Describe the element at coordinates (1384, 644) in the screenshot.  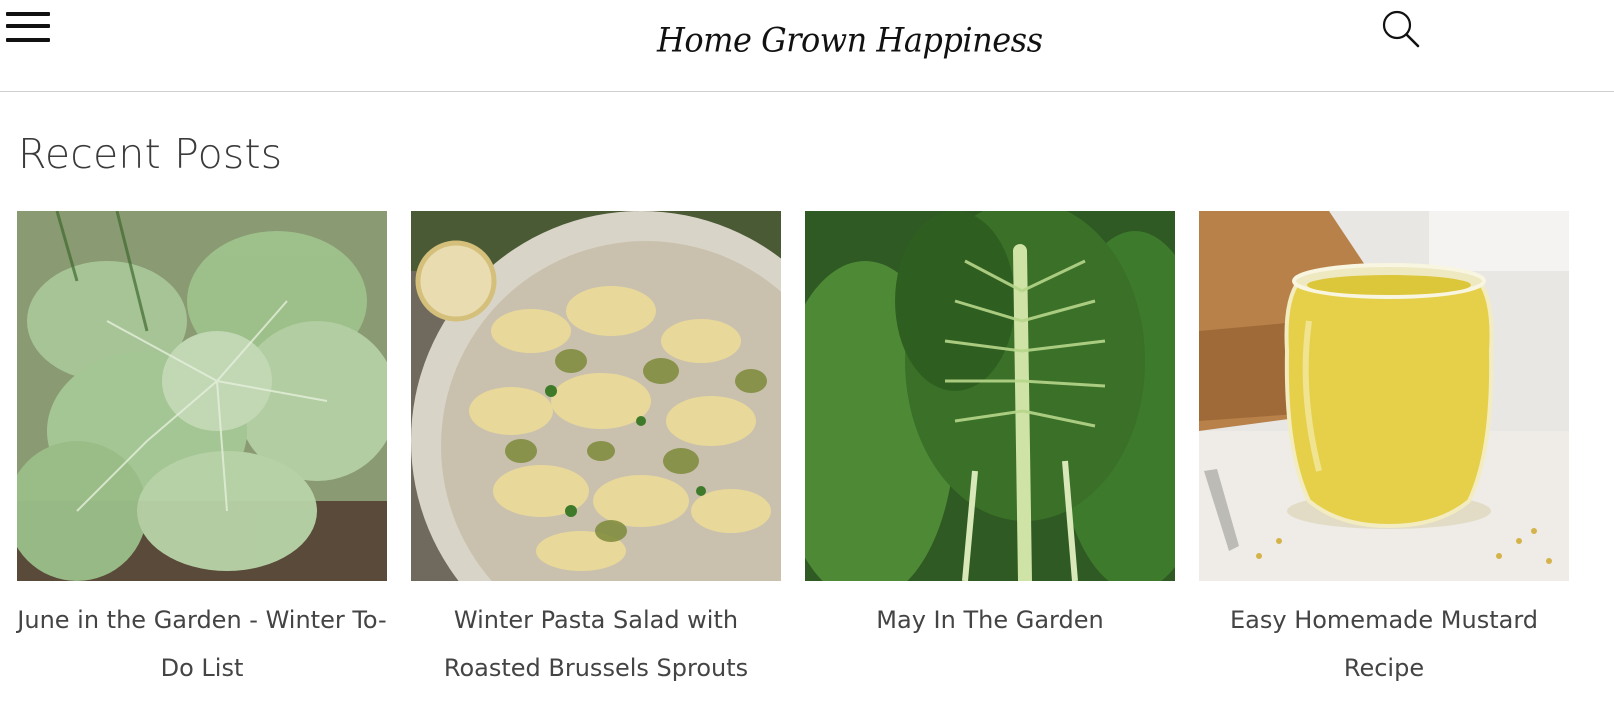
I see `post-title-link: Easy Homemade Mustard Recipe` at that location.